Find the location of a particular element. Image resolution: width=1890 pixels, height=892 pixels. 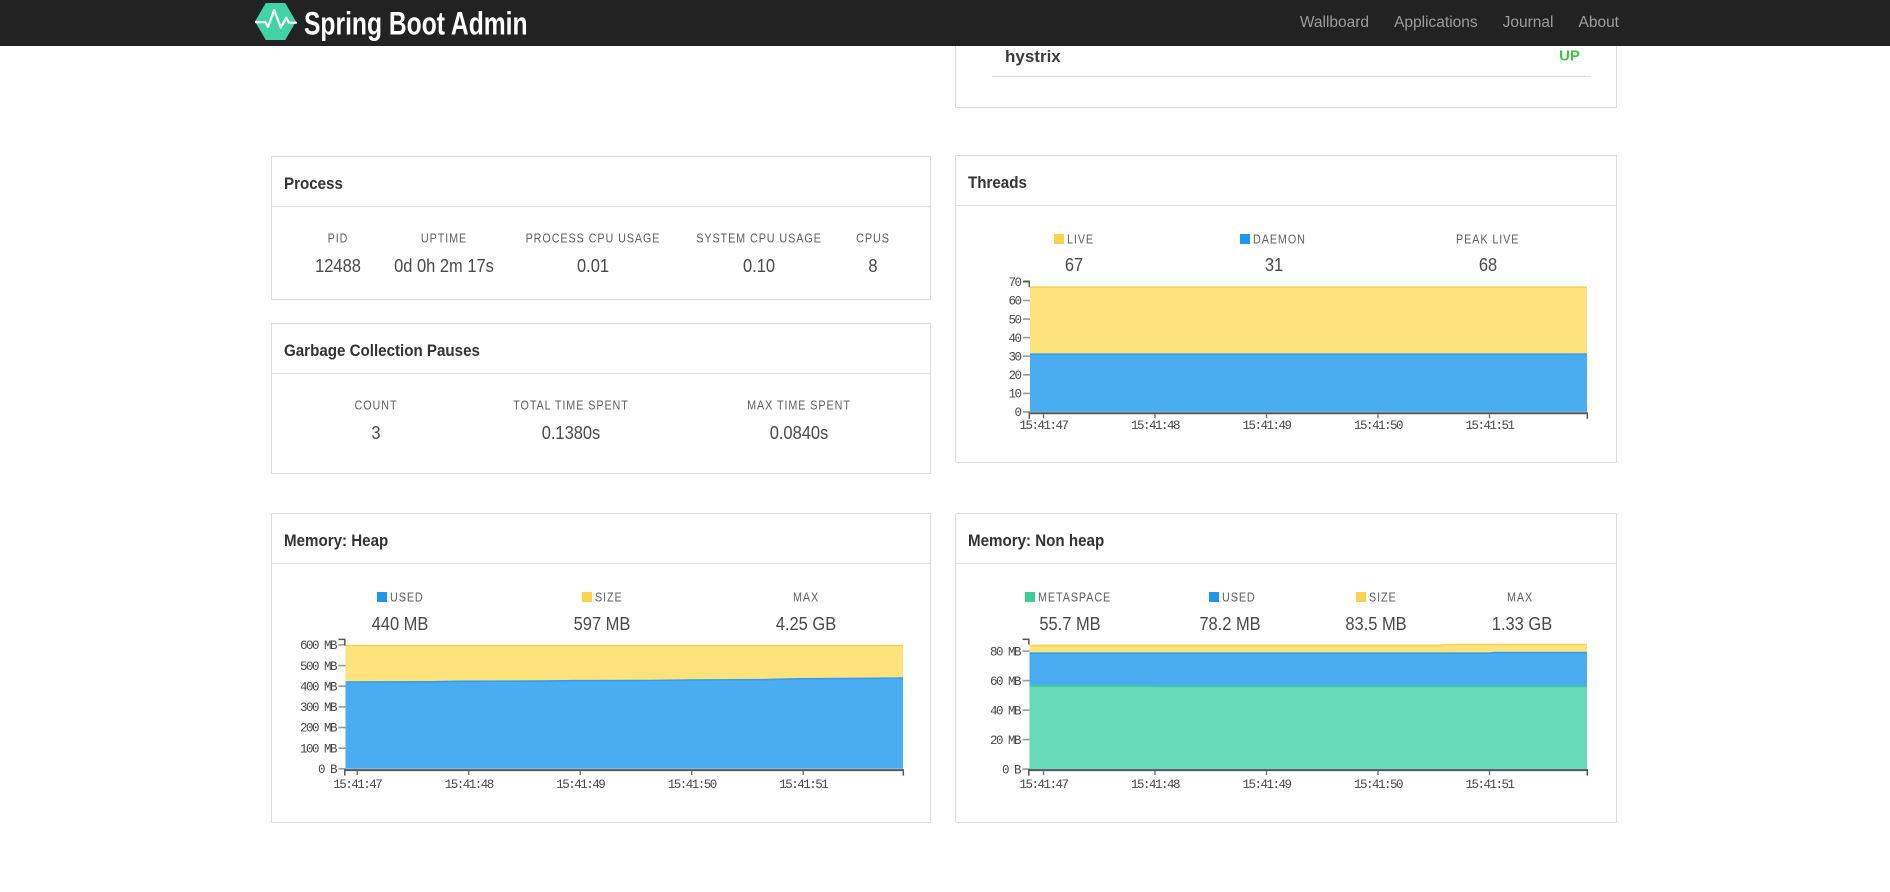

svg-text: 20 MB is located at coordinates (1006, 741).